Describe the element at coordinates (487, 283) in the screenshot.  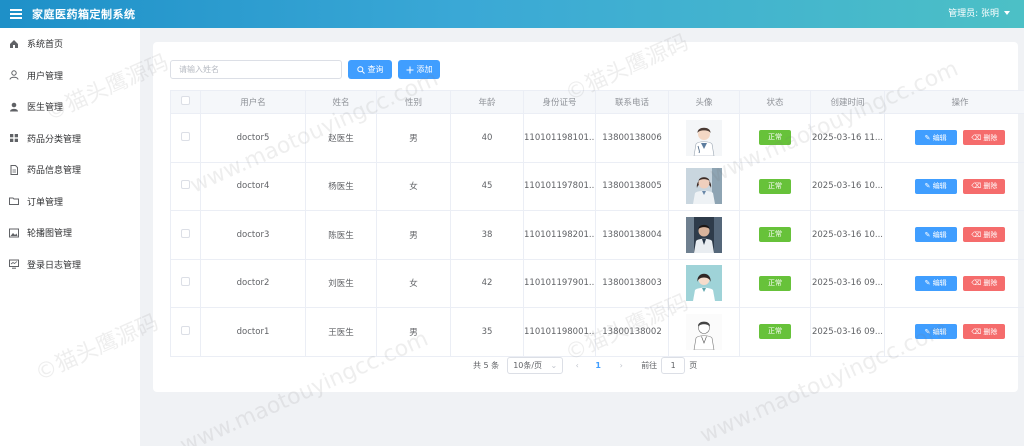
I see `cell-age: 42` at that location.